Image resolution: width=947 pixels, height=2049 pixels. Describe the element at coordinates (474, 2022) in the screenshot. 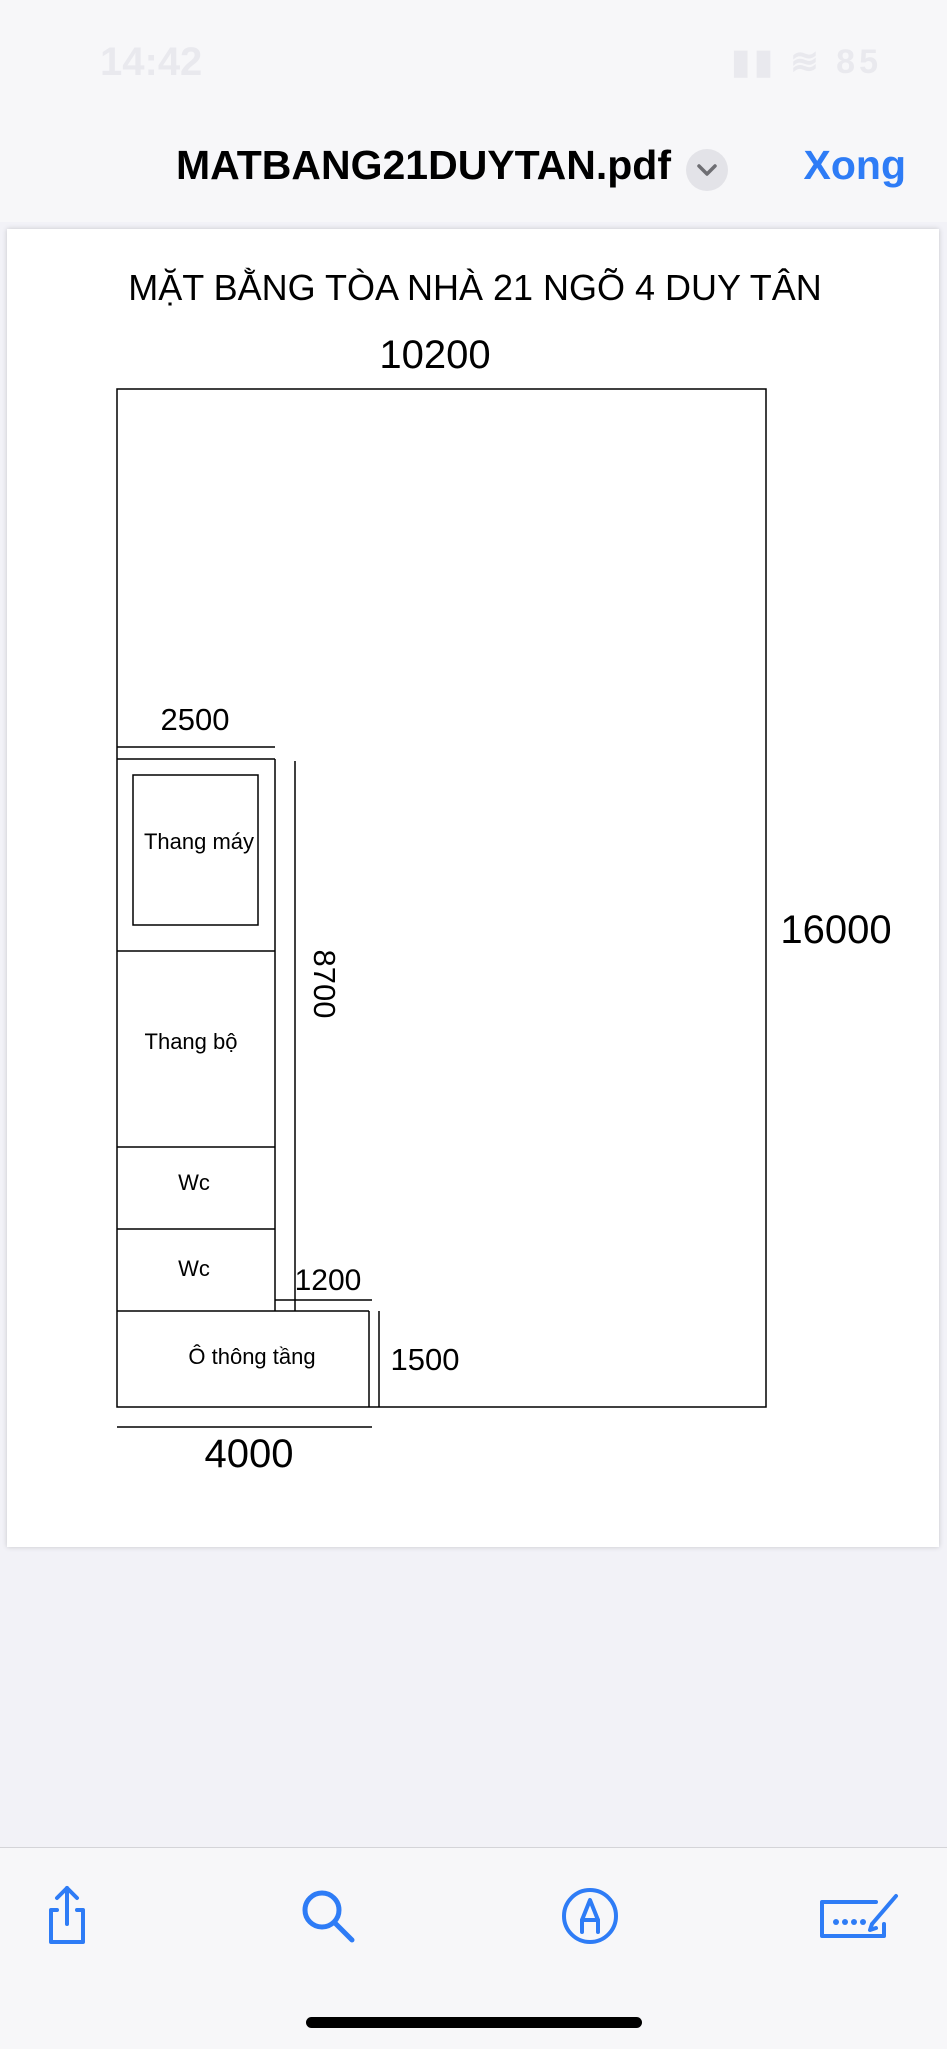

I see `home-indicator` at that location.